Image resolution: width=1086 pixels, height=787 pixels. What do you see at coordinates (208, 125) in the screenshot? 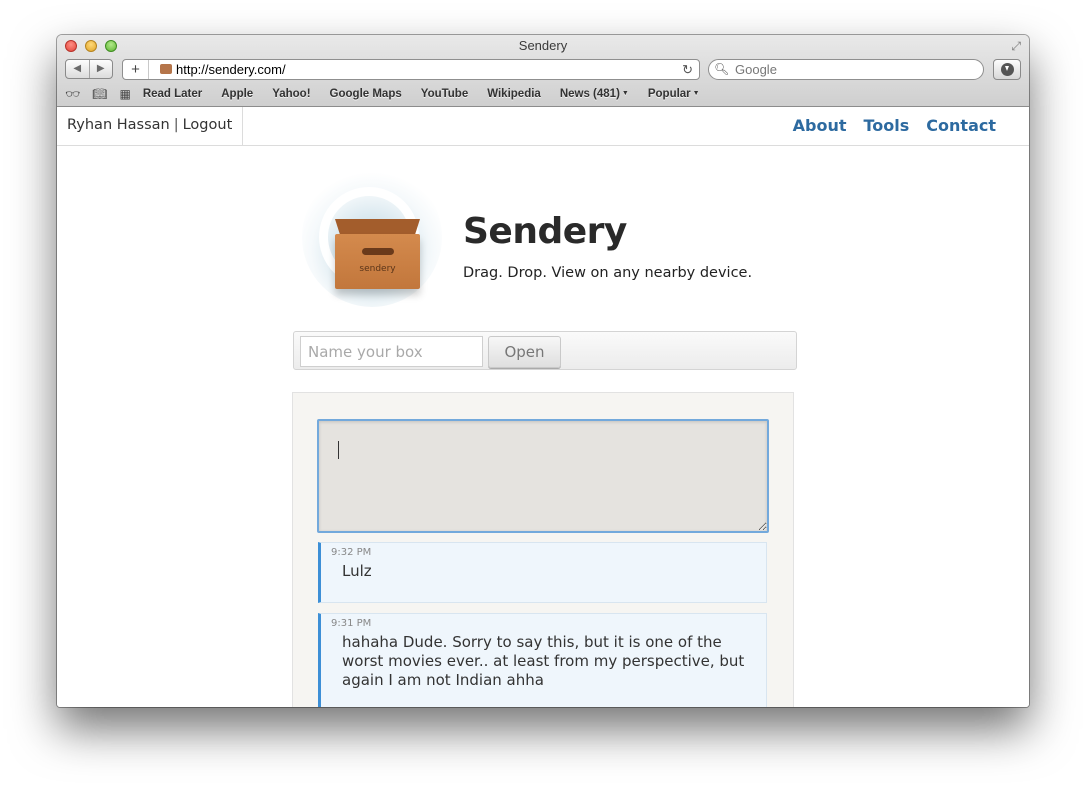
I see `logout-link: Logout` at bounding box center [208, 125].